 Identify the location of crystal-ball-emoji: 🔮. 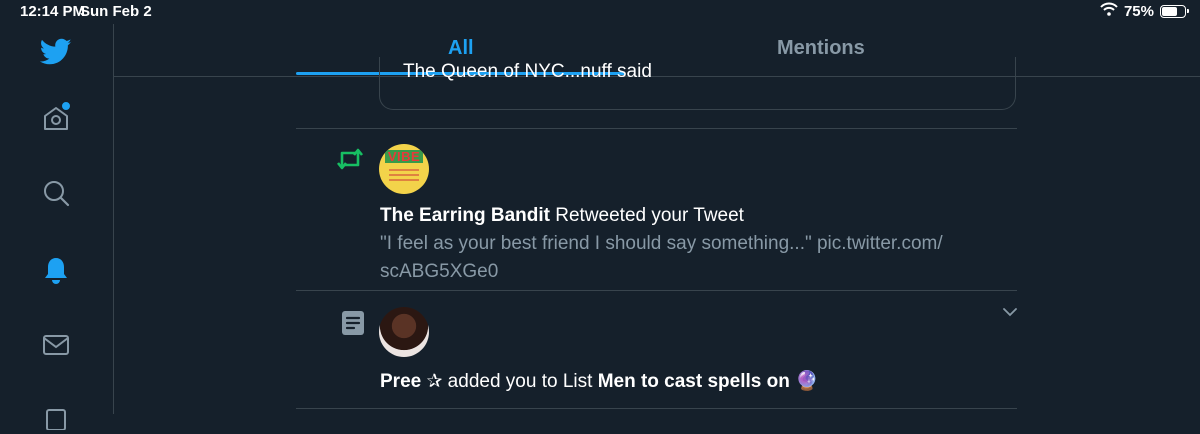
(807, 381).